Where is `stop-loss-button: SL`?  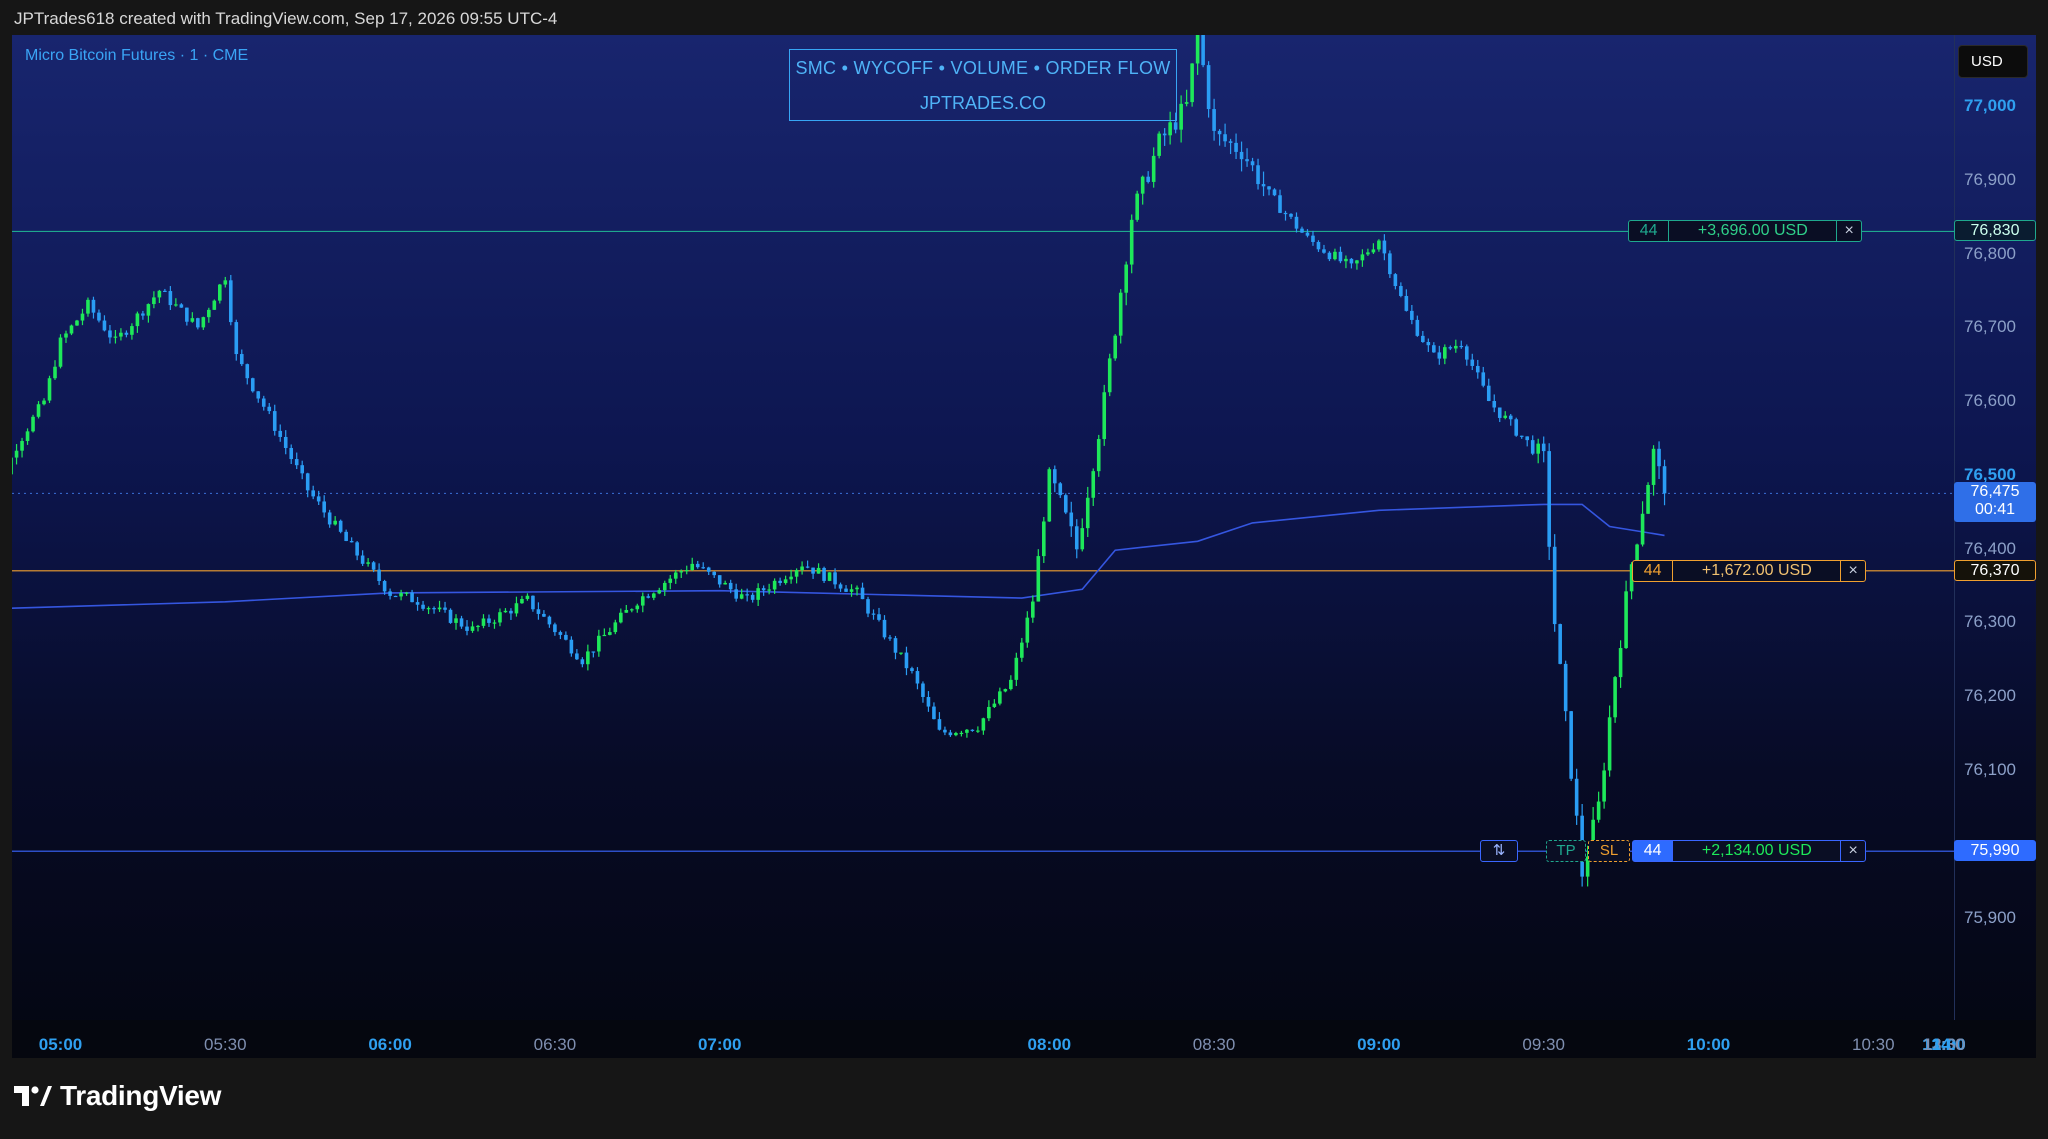 stop-loss-button: SL is located at coordinates (1609, 851).